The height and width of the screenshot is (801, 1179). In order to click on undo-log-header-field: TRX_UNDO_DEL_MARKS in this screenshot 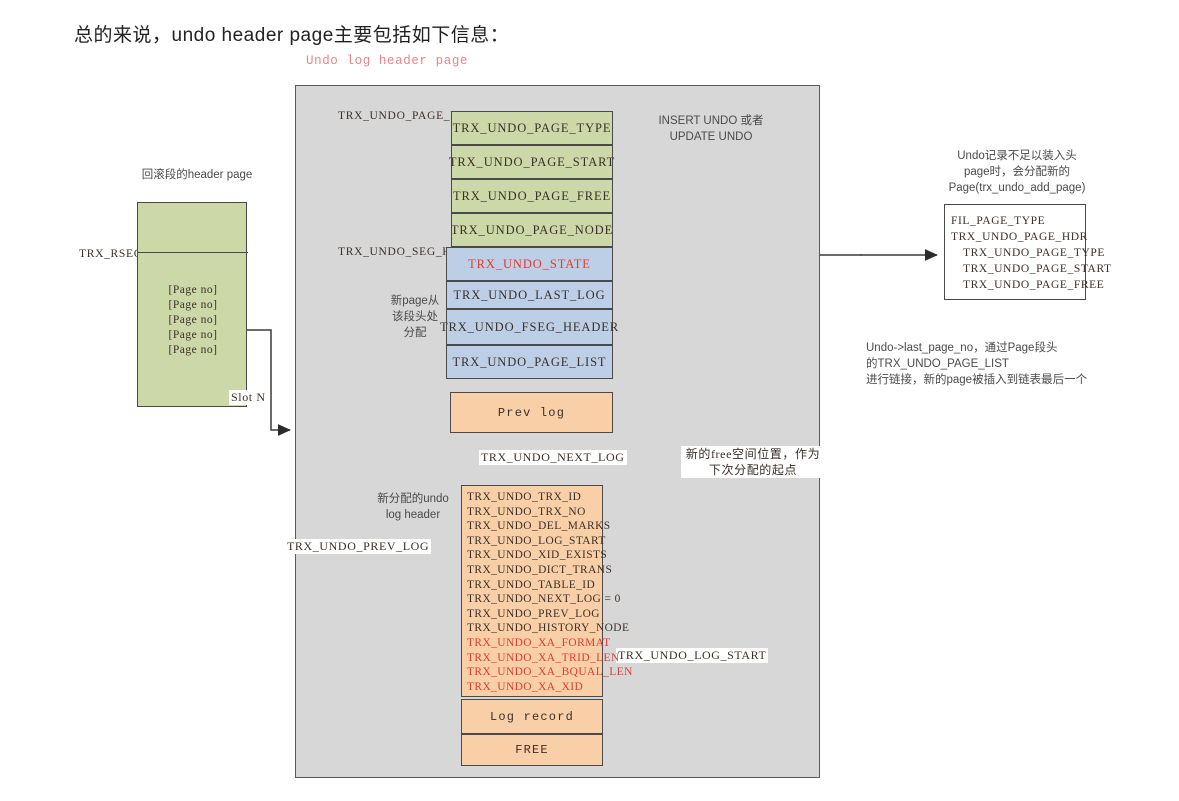, I will do `click(539, 526)`.